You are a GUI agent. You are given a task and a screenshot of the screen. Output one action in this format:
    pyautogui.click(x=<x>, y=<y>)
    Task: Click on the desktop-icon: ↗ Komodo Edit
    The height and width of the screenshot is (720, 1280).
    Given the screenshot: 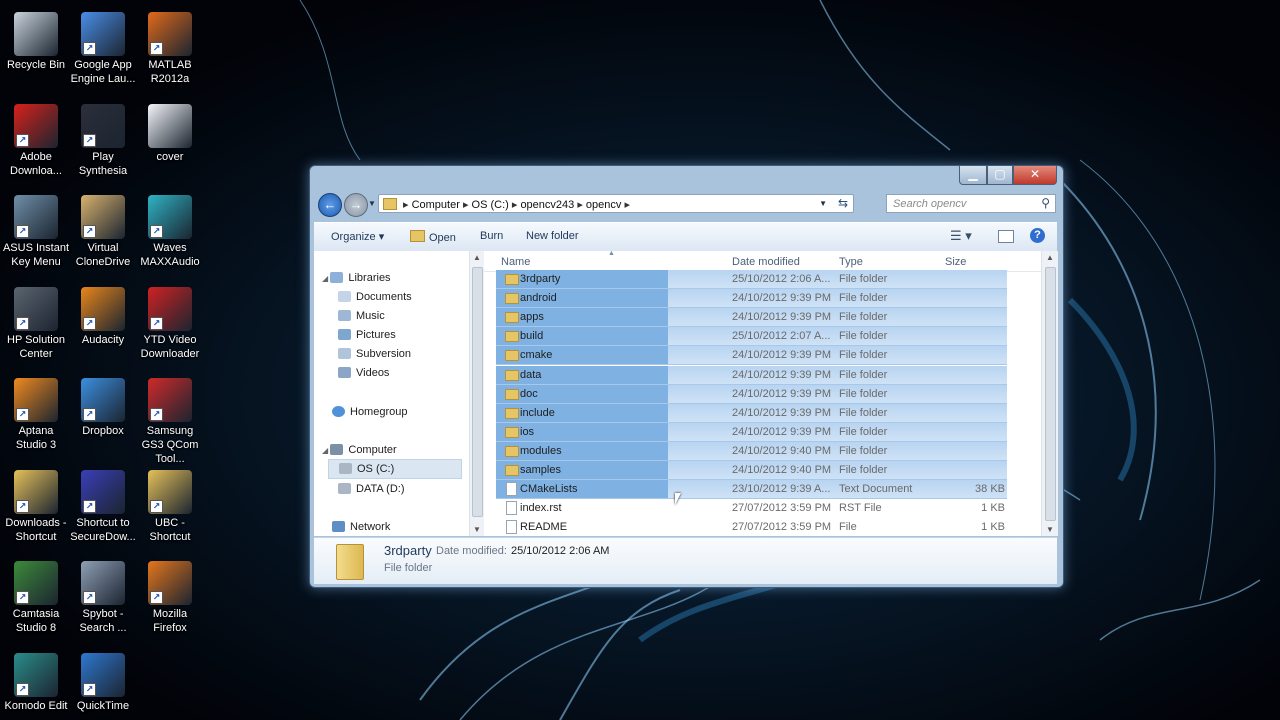 What is the action you would take?
    pyautogui.click(x=36, y=682)
    